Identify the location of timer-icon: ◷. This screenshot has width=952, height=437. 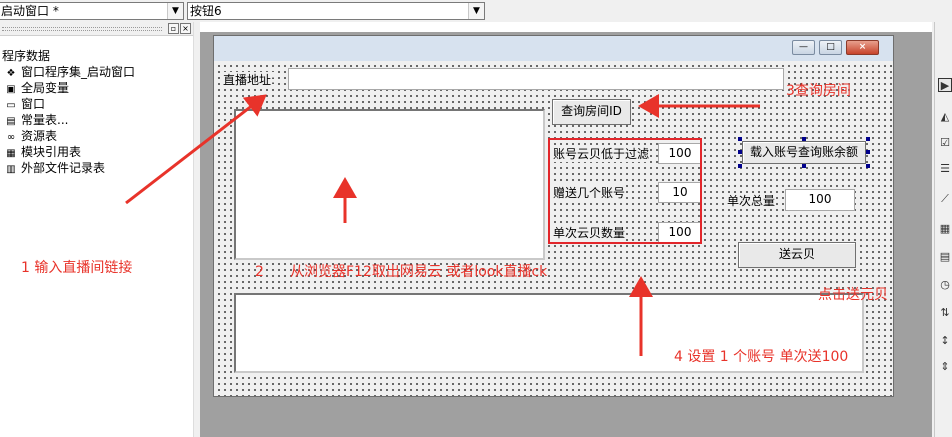
(945, 285).